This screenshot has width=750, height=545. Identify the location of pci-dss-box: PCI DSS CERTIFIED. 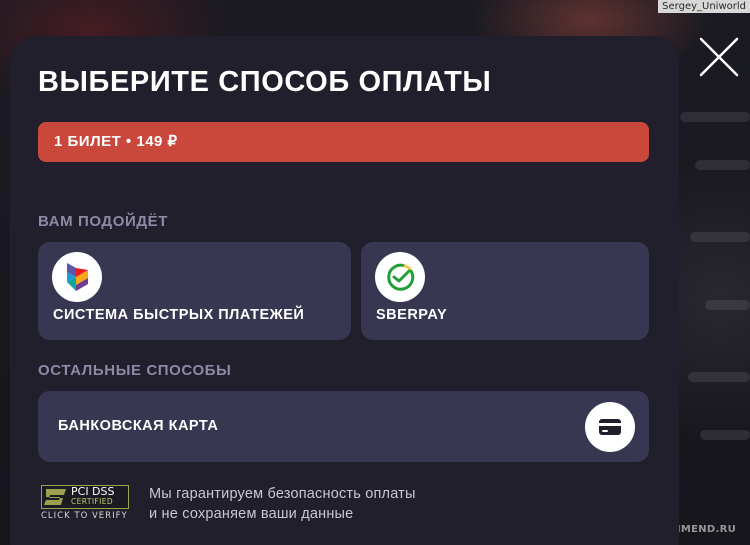
(85, 497).